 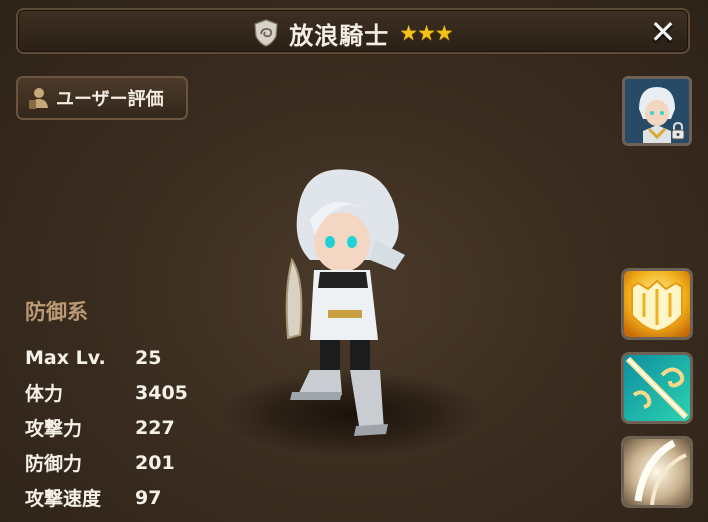 I want to click on stat-row-max-level: Max Lv. 25, so click(x=106, y=357).